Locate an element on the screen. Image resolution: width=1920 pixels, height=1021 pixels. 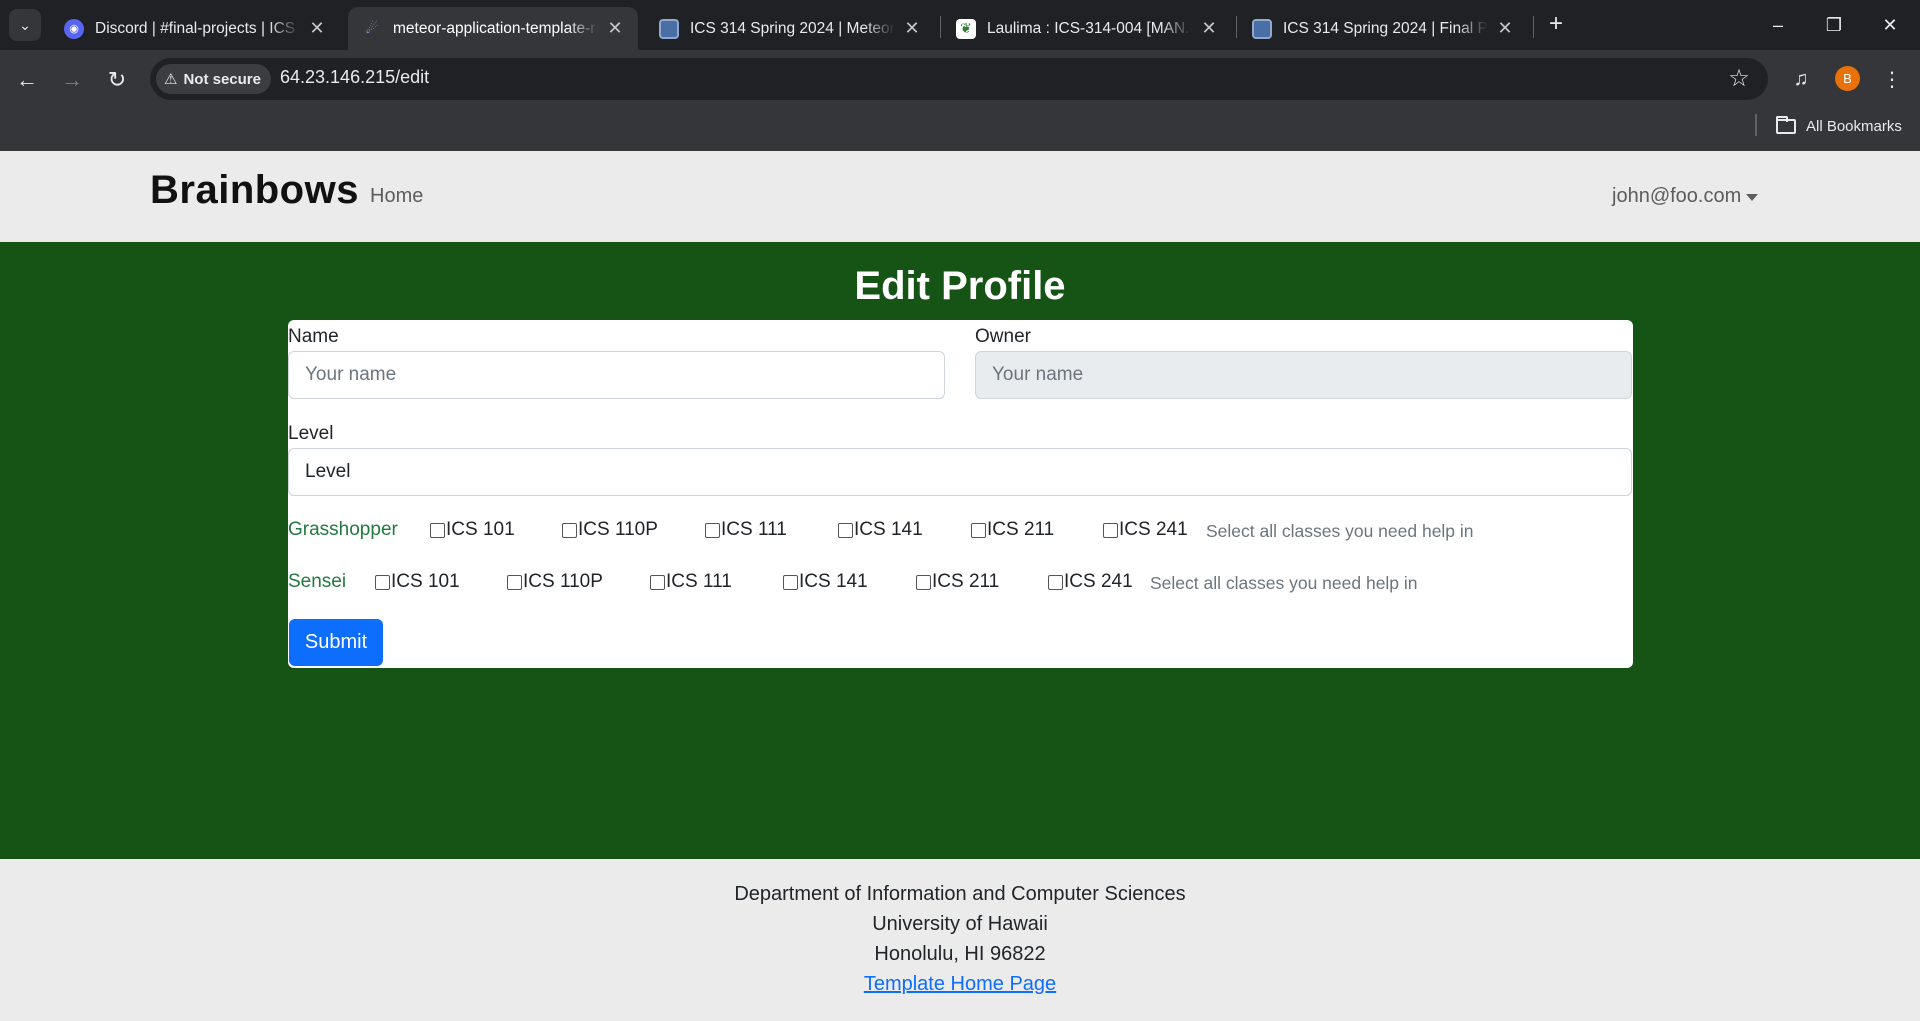
close-window-button: ✕ is located at coordinates (1890, 25).